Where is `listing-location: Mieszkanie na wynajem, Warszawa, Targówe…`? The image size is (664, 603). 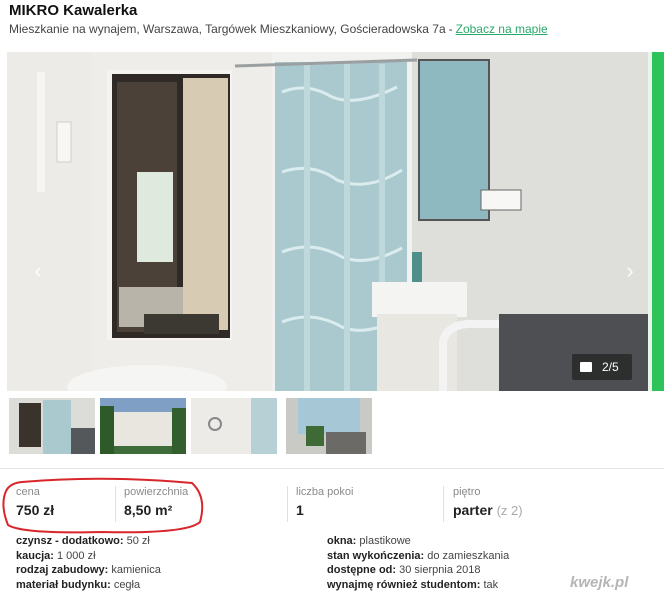
listing-location: Mieszkanie na wynajem, Warszawa, Targówe… is located at coordinates (278, 29).